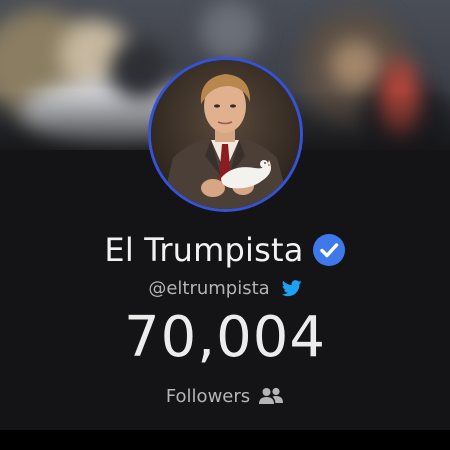  What do you see at coordinates (204, 250) in the screenshot?
I see `profile-name: El Trumpista` at bounding box center [204, 250].